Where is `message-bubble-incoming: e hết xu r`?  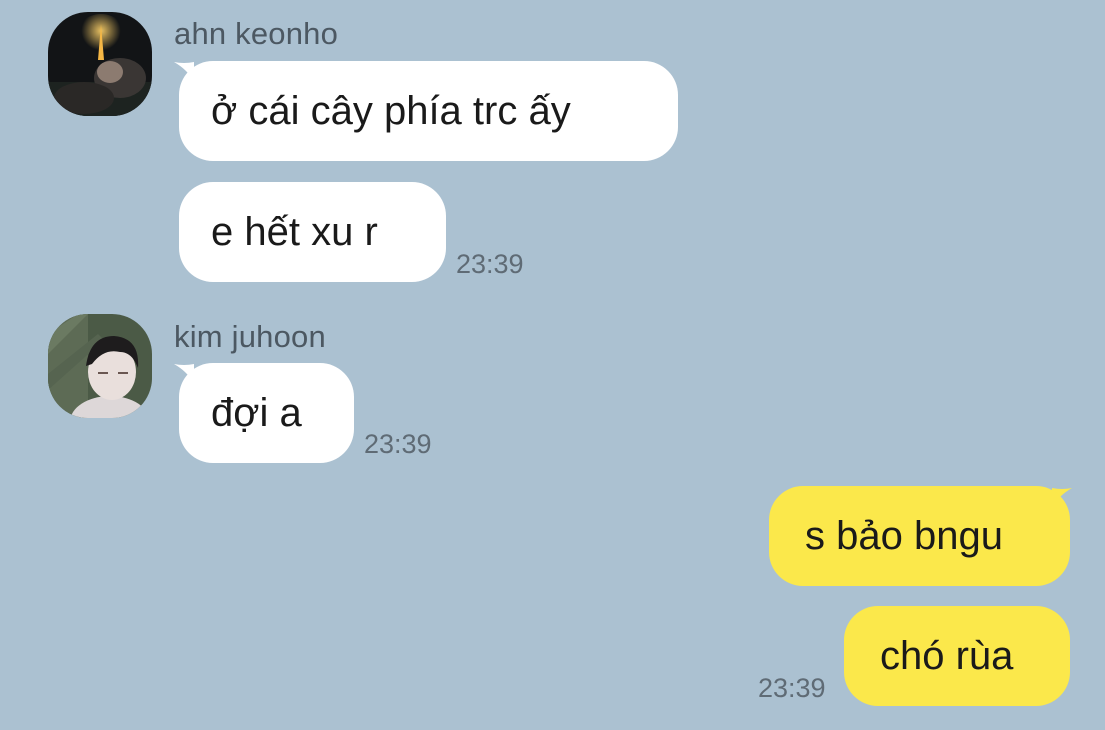 message-bubble-incoming: e hết xu r is located at coordinates (312, 232).